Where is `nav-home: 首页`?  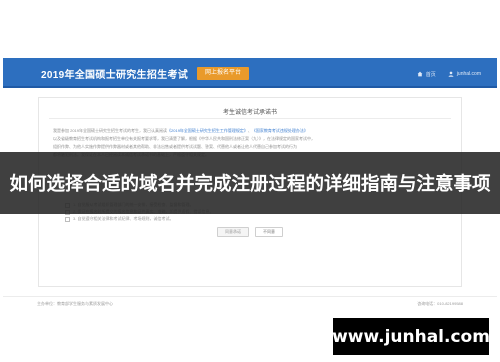
nav-home: 首页 is located at coordinates (426, 74).